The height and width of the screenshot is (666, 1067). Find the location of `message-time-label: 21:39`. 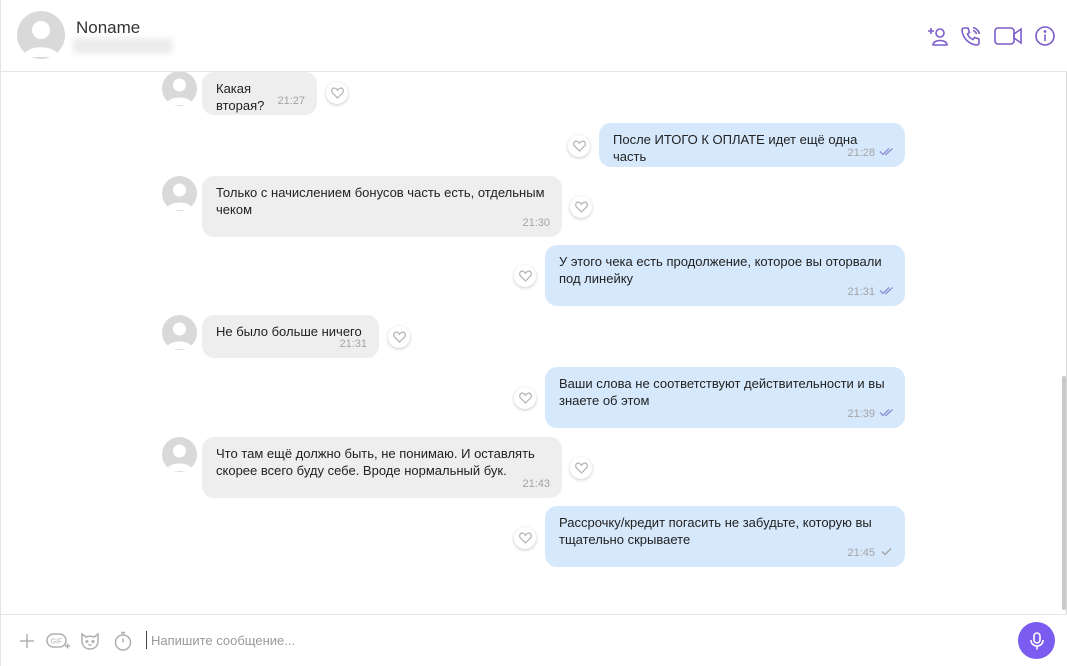

message-time-label: 21:39 is located at coordinates (861, 414).